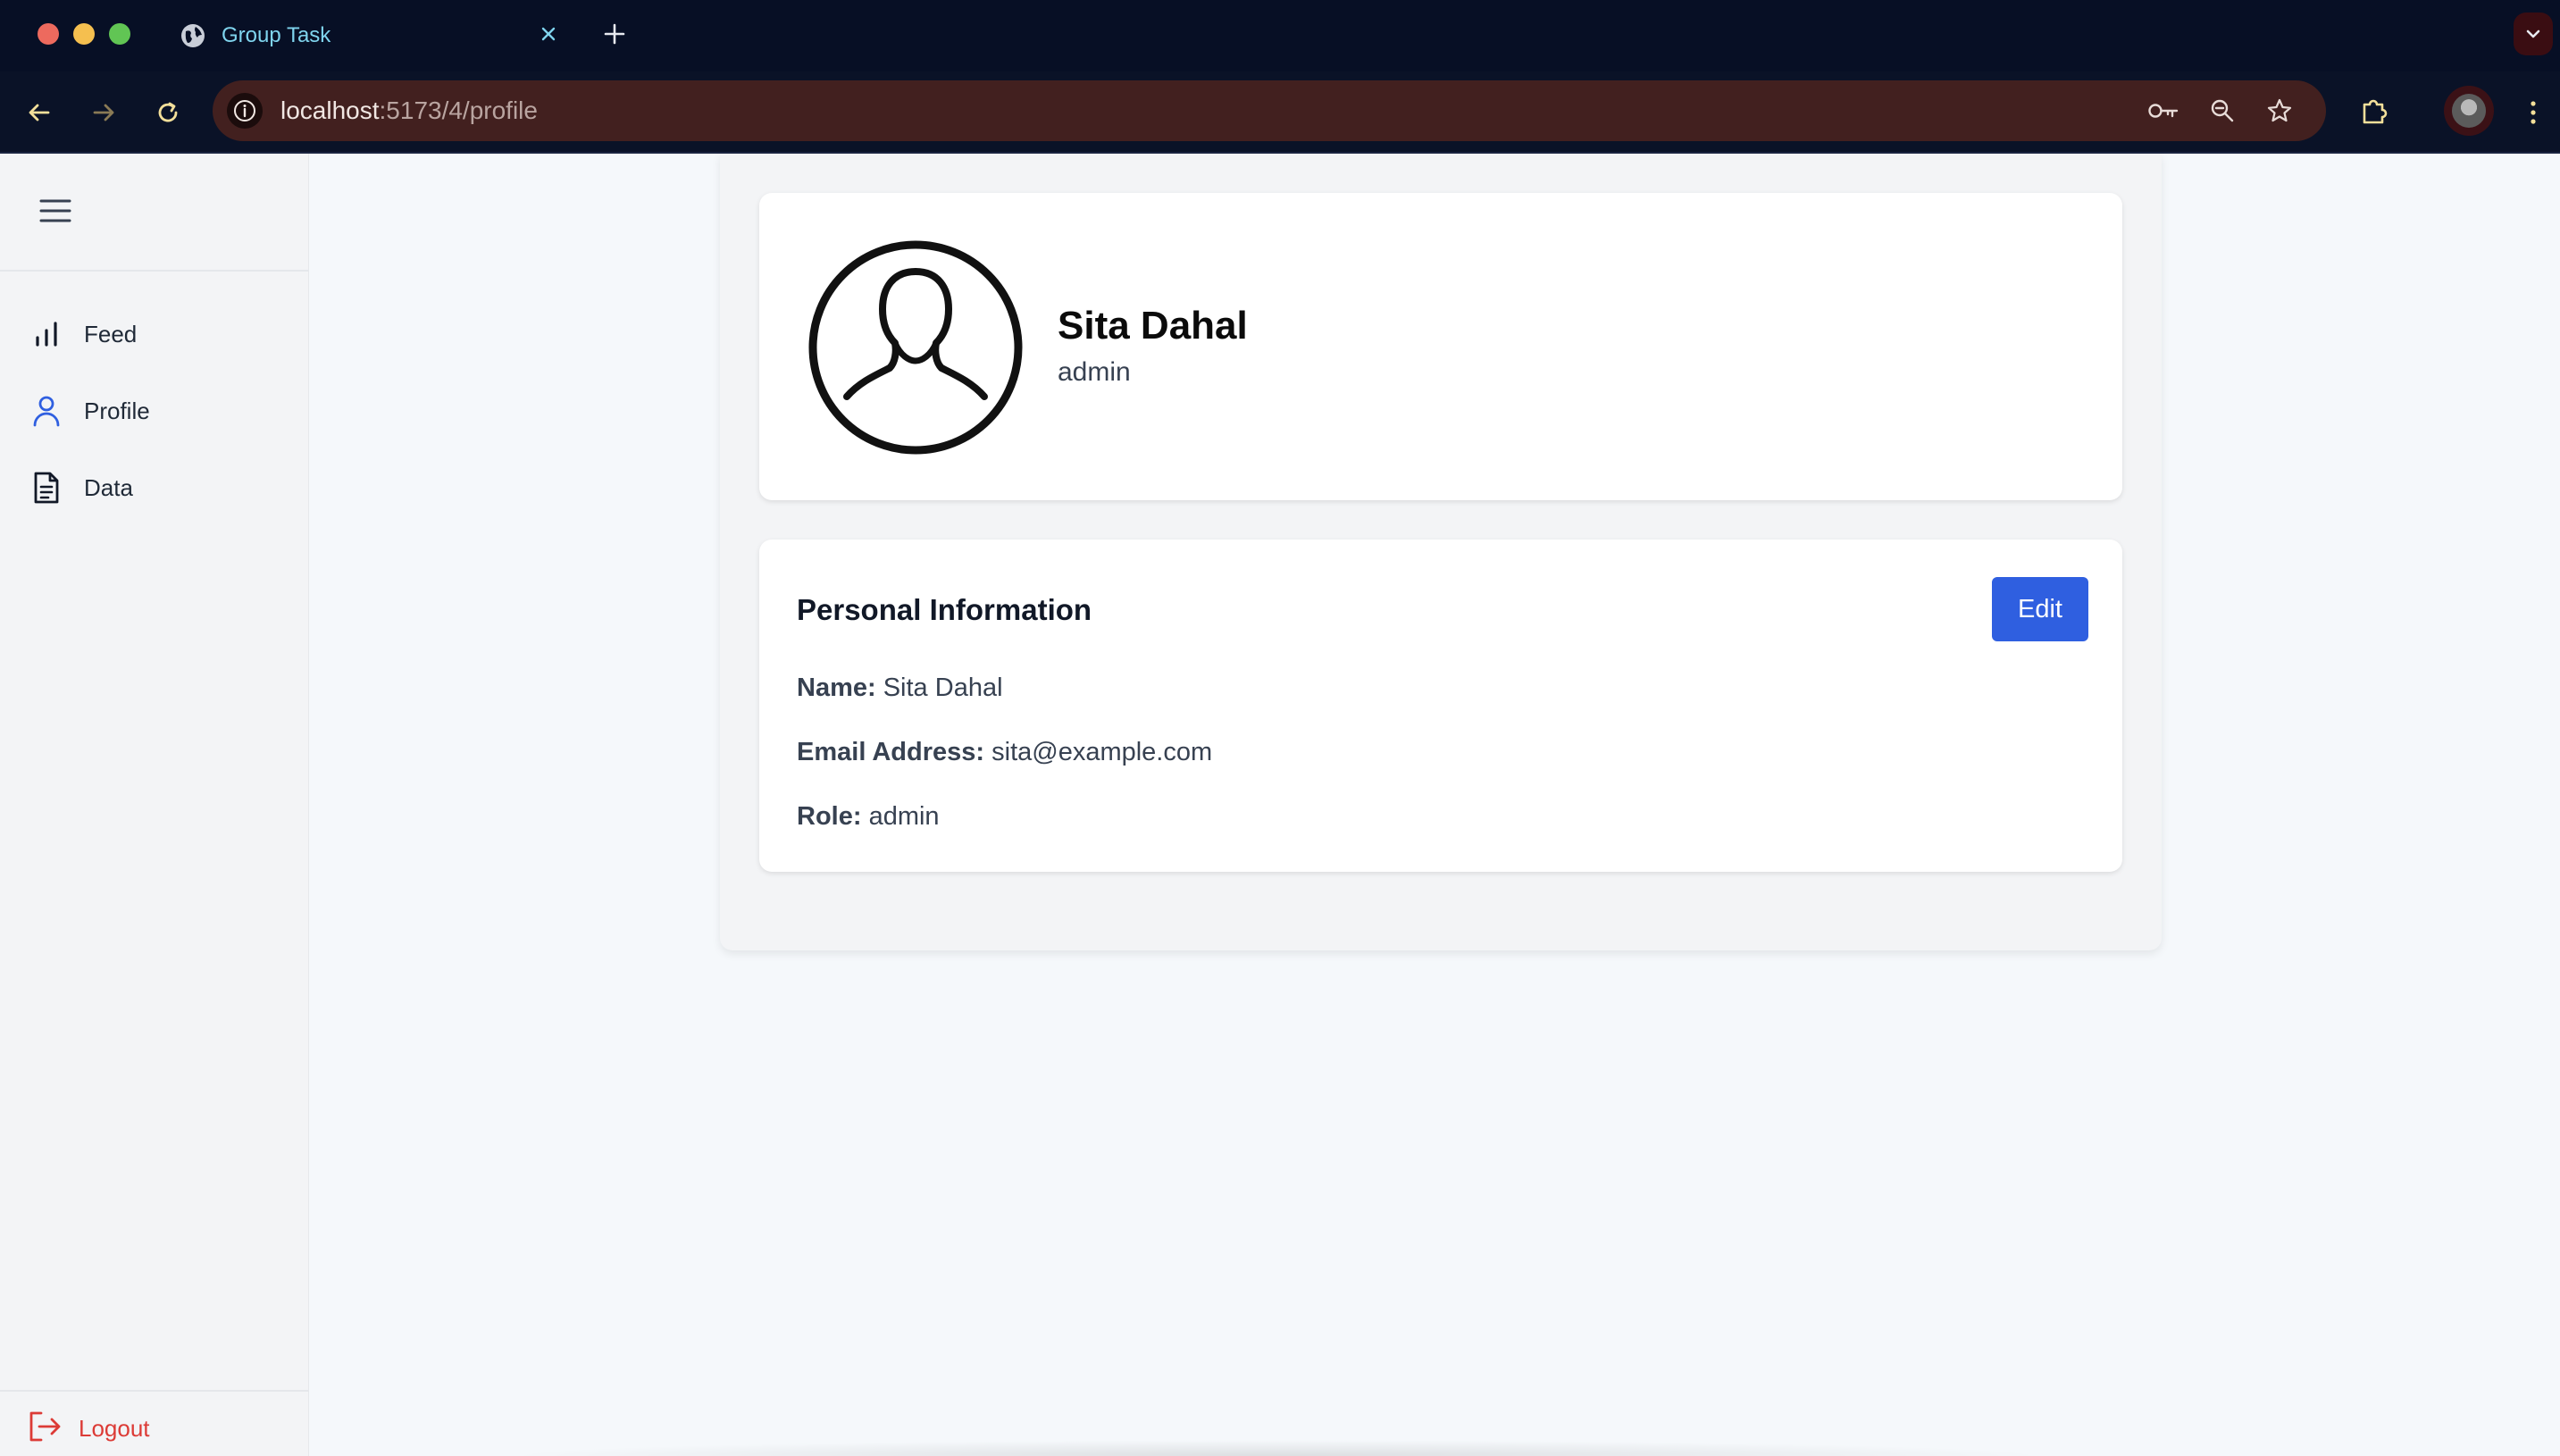 The width and height of the screenshot is (2560, 1456). Describe the element at coordinates (117, 410) in the screenshot. I see `sidebar-item-label: Profile` at that location.